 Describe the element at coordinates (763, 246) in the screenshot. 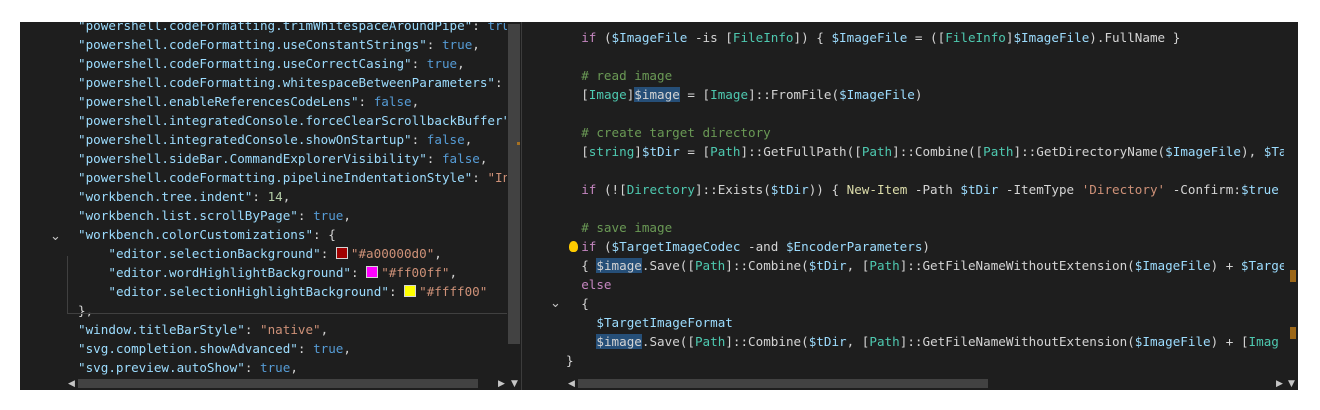

I see `code-token: -and` at that location.